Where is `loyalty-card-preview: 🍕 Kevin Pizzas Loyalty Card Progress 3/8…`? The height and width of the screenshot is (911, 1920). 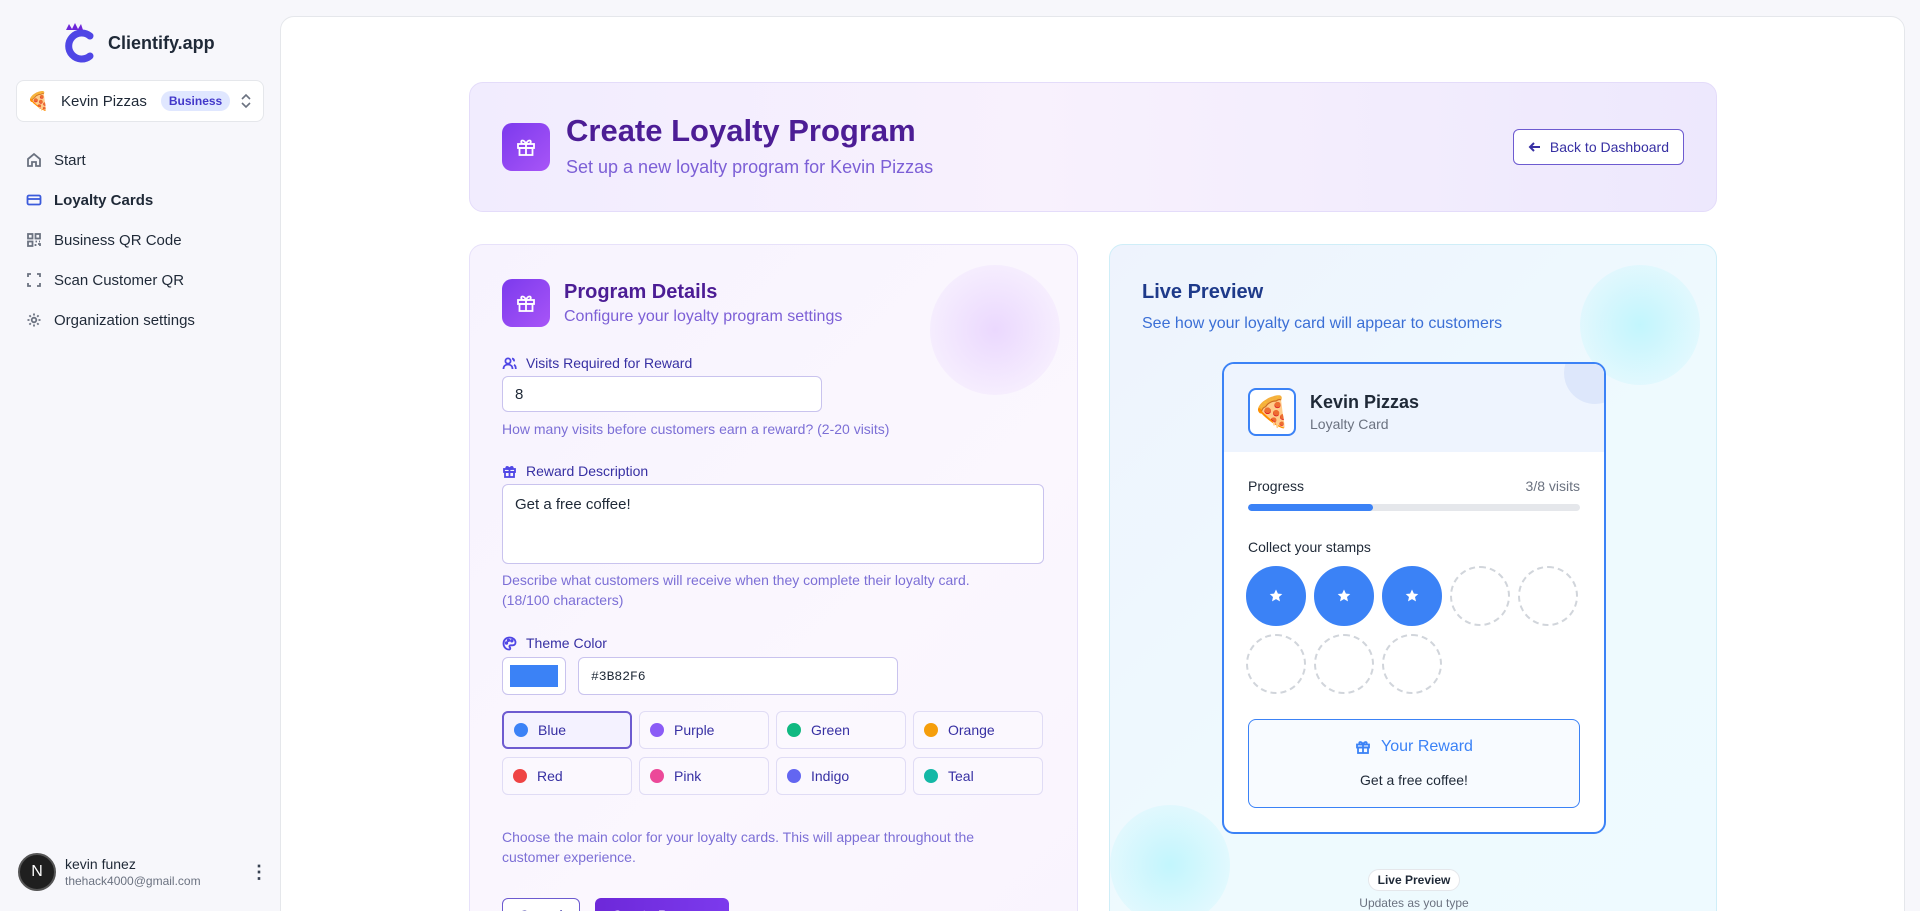 loyalty-card-preview: 🍕 Kevin Pizzas Loyalty Card Progress 3/8… is located at coordinates (1414, 598).